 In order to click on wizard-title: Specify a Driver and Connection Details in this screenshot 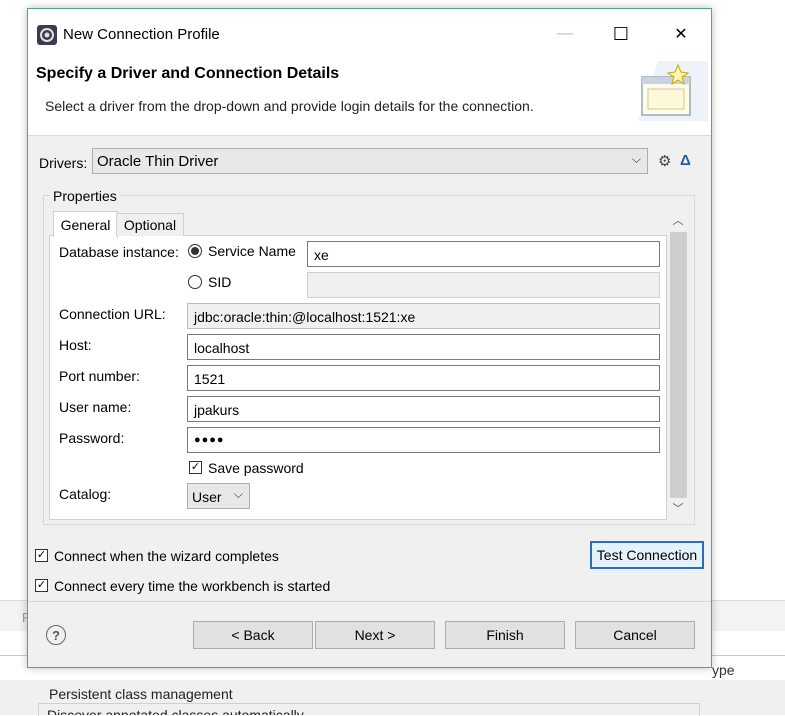, I will do `click(188, 73)`.